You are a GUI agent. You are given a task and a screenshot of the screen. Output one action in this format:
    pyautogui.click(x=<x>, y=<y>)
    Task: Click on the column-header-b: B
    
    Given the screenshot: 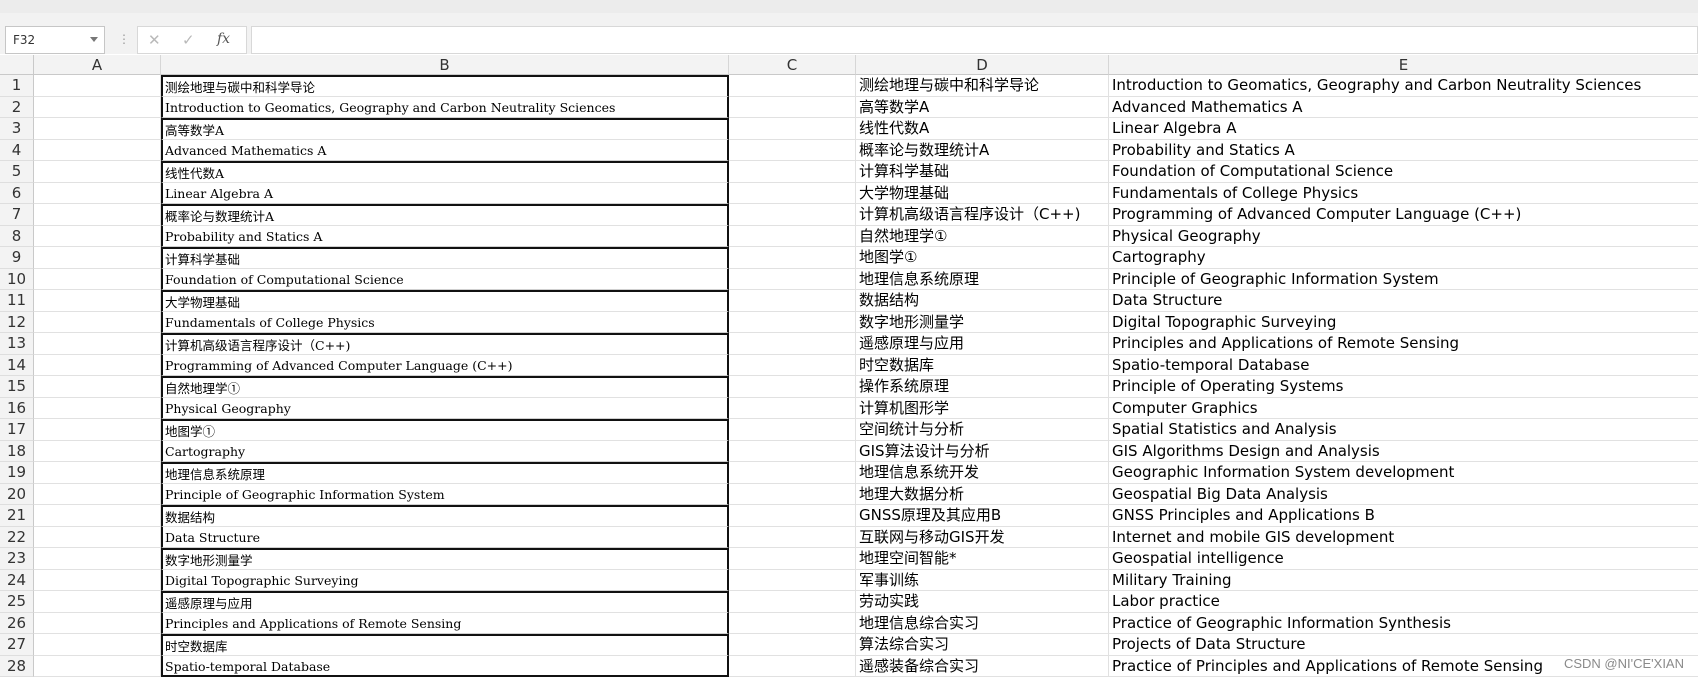 What is the action you would take?
    pyautogui.click(x=445, y=65)
    